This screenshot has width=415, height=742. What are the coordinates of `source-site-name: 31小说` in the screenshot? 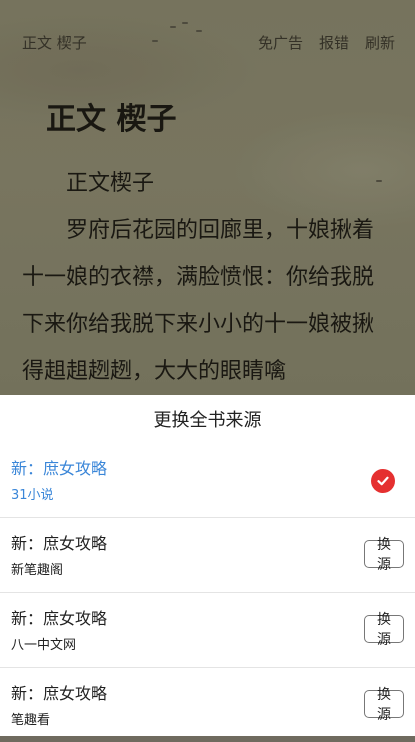 It's located at (32, 495).